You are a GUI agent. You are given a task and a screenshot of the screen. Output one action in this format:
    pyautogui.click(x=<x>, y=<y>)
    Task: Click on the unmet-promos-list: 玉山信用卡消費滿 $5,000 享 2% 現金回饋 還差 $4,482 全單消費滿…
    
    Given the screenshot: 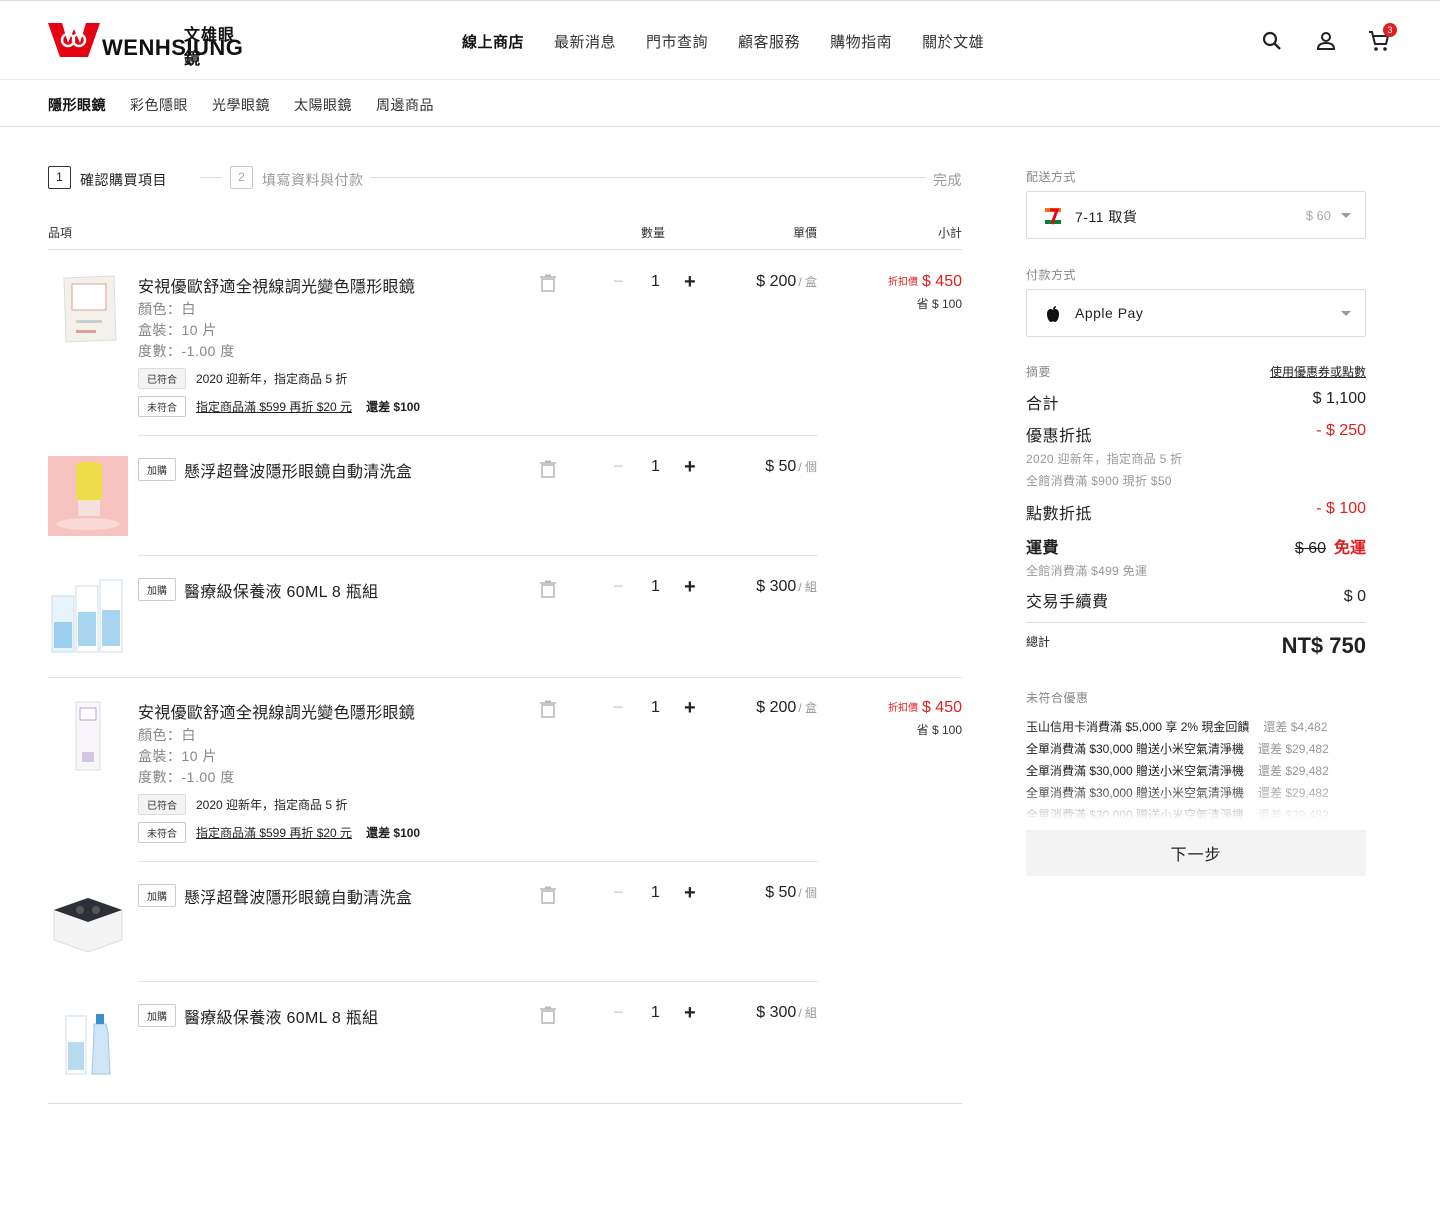 What is the action you would take?
    pyautogui.click(x=1196, y=763)
    